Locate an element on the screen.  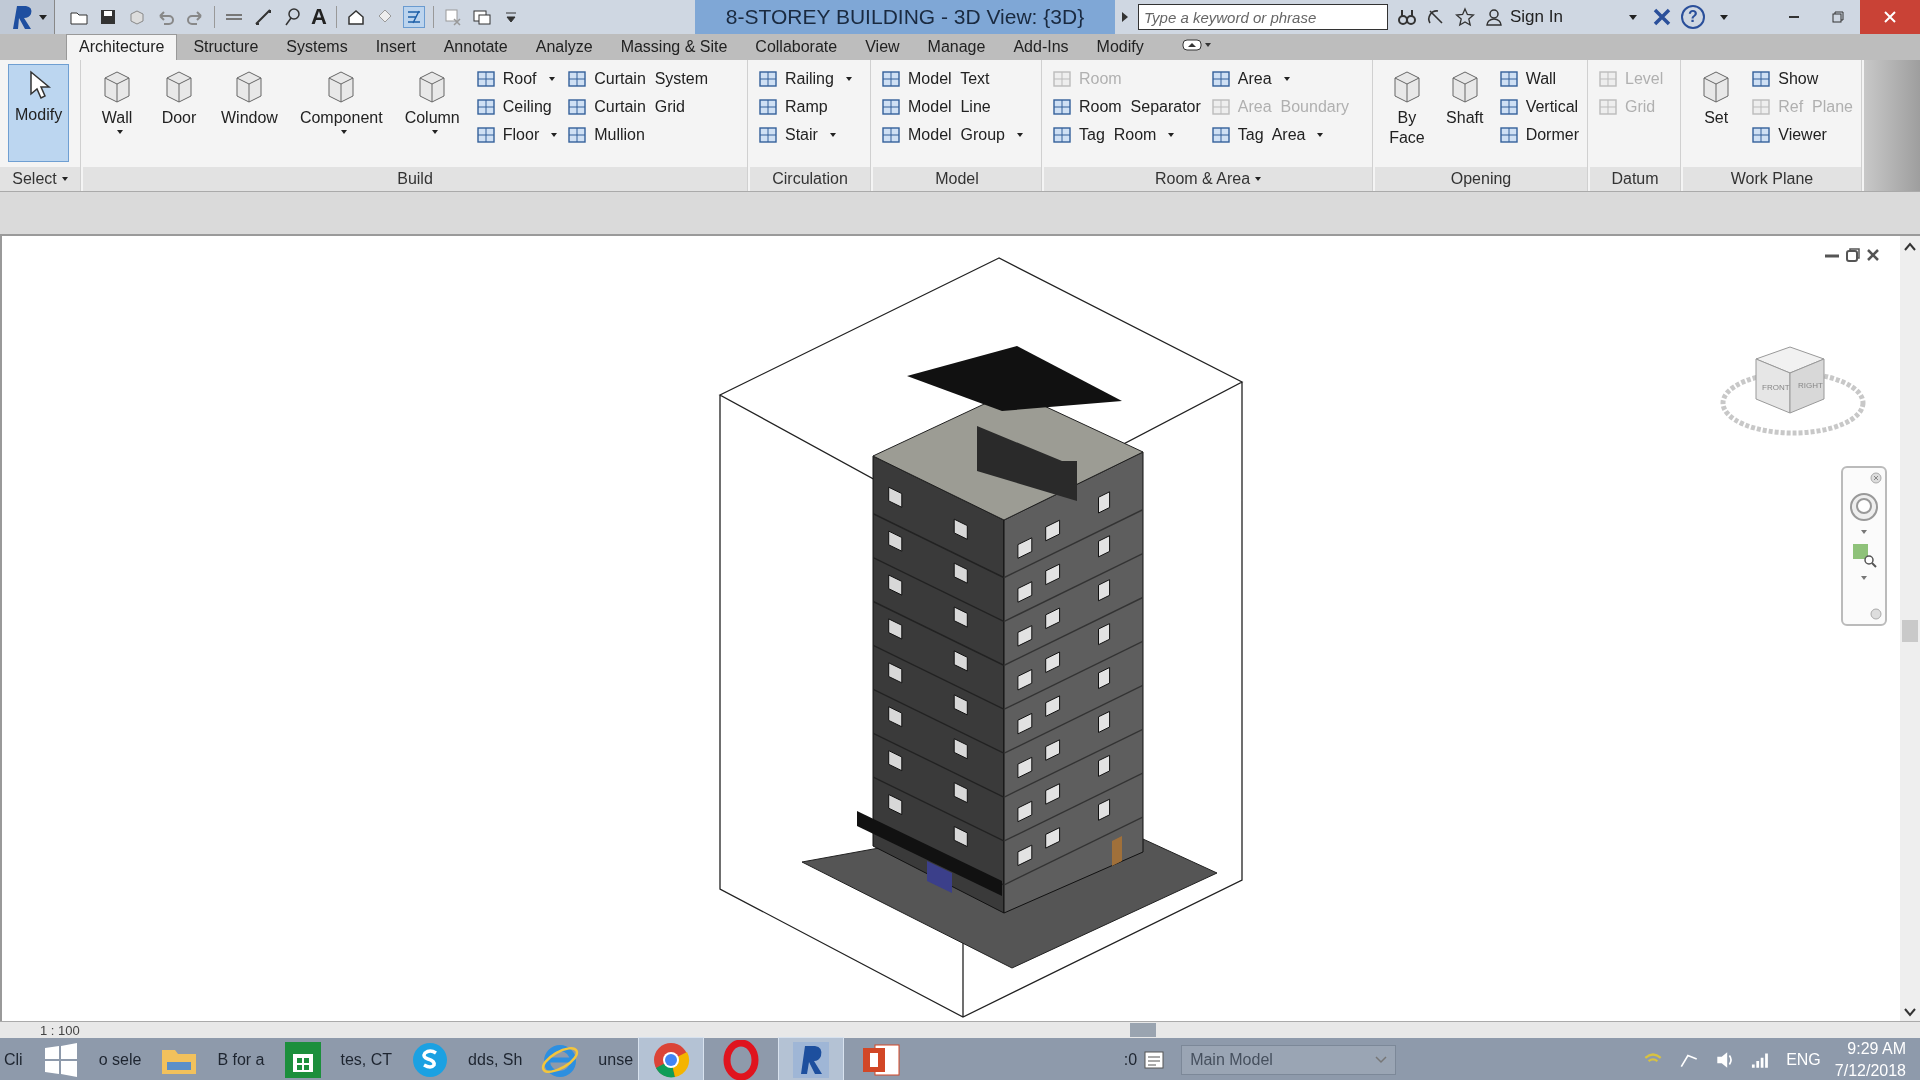
binoculars-icon is located at coordinates (1407, 17).